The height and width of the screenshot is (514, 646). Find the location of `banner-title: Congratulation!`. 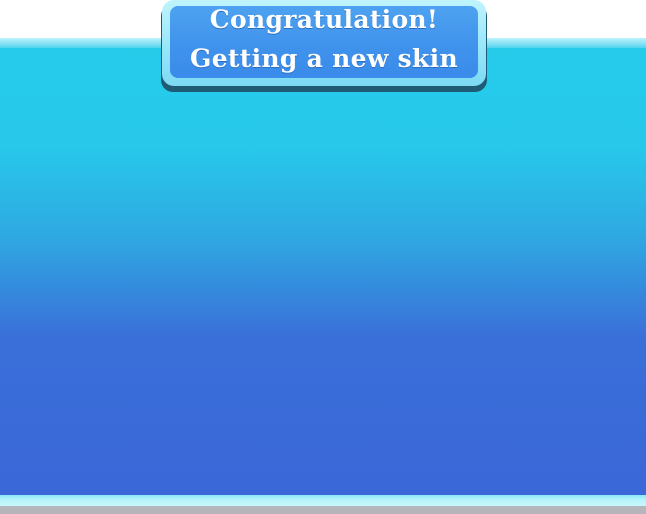

banner-title: Congratulation! is located at coordinates (324, 19).